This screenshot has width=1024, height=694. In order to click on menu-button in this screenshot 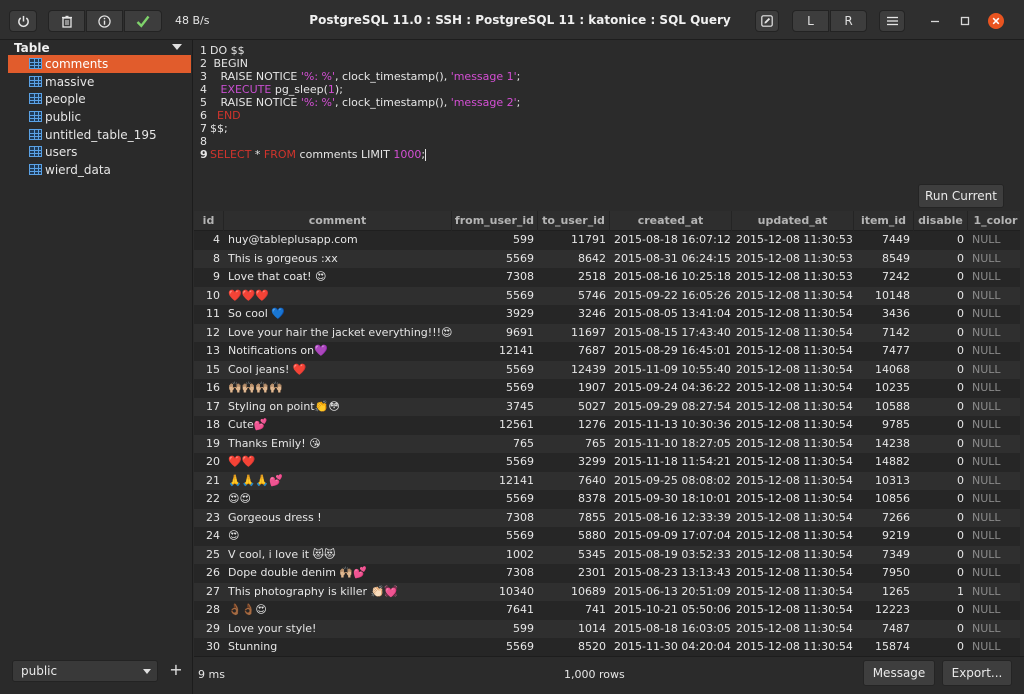, I will do `click(892, 21)`.